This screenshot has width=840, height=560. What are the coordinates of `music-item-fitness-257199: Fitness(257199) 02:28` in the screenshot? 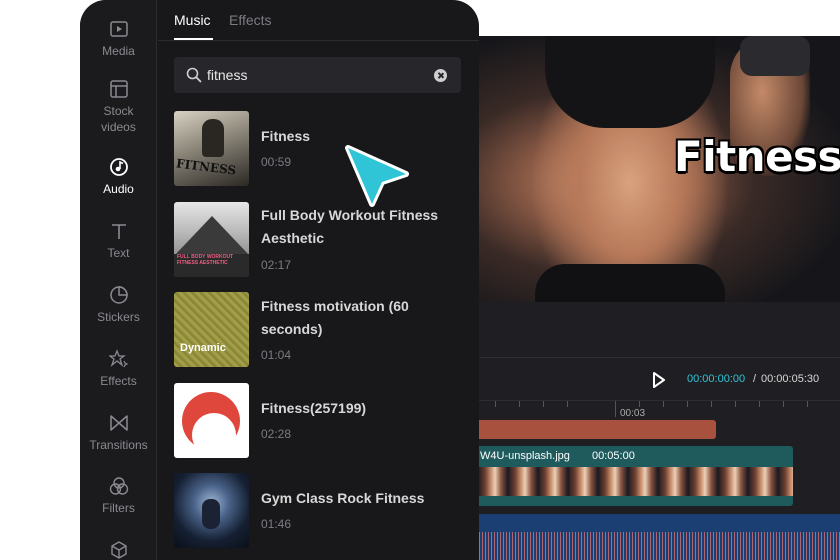 It's located at (319, 421).